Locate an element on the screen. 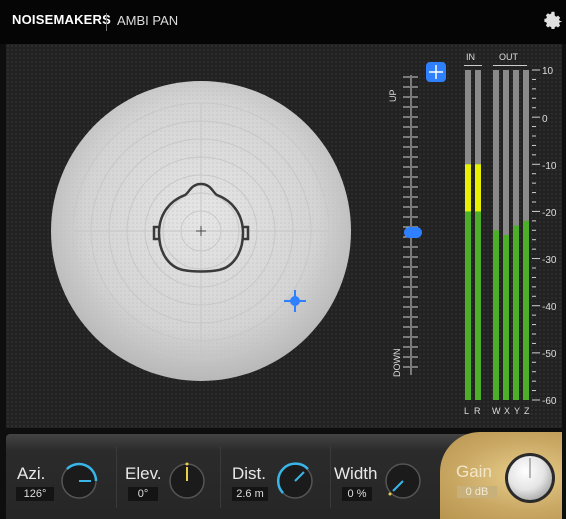  gain-knob is located at coordinates (530, 478).